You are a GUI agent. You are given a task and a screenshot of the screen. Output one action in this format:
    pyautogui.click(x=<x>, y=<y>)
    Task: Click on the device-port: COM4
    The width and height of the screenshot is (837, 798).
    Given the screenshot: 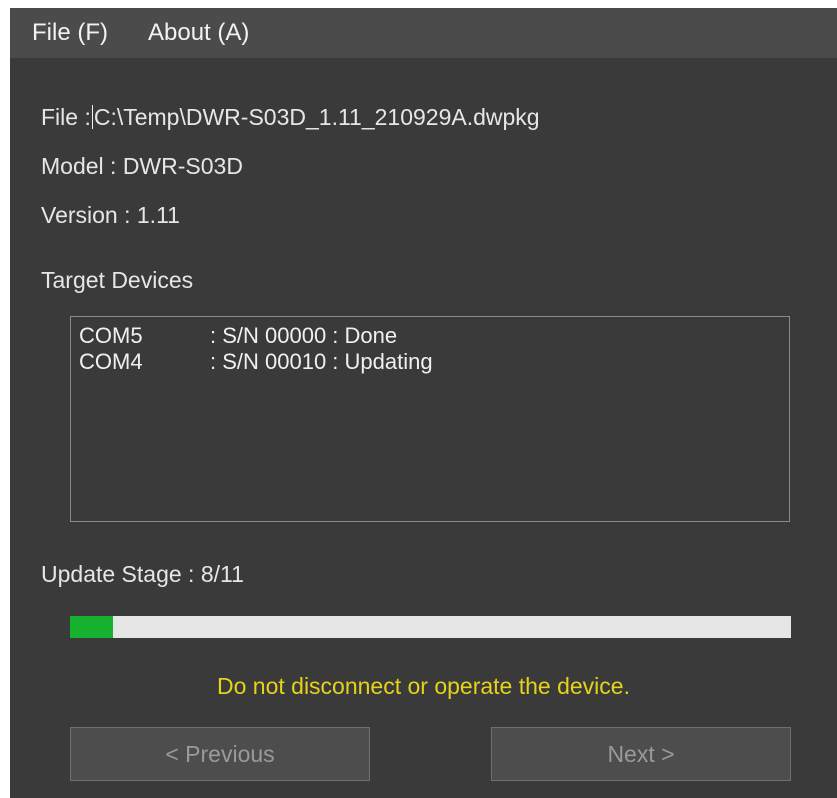 What is the action you would take?
    pyautogui.click(x=111, y=361)
    